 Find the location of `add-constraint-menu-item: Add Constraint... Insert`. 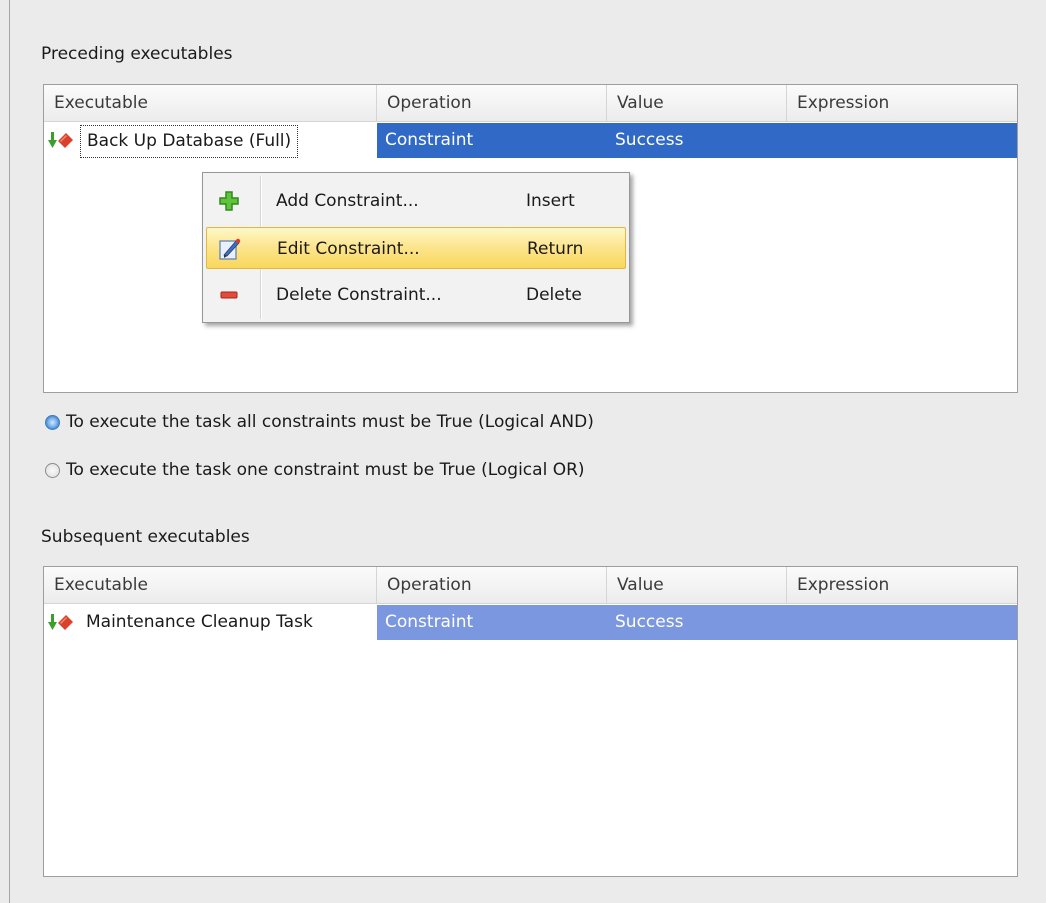

add-constraint-menu-item: Add Constraint... Insert is located at coordinates (416, 201).